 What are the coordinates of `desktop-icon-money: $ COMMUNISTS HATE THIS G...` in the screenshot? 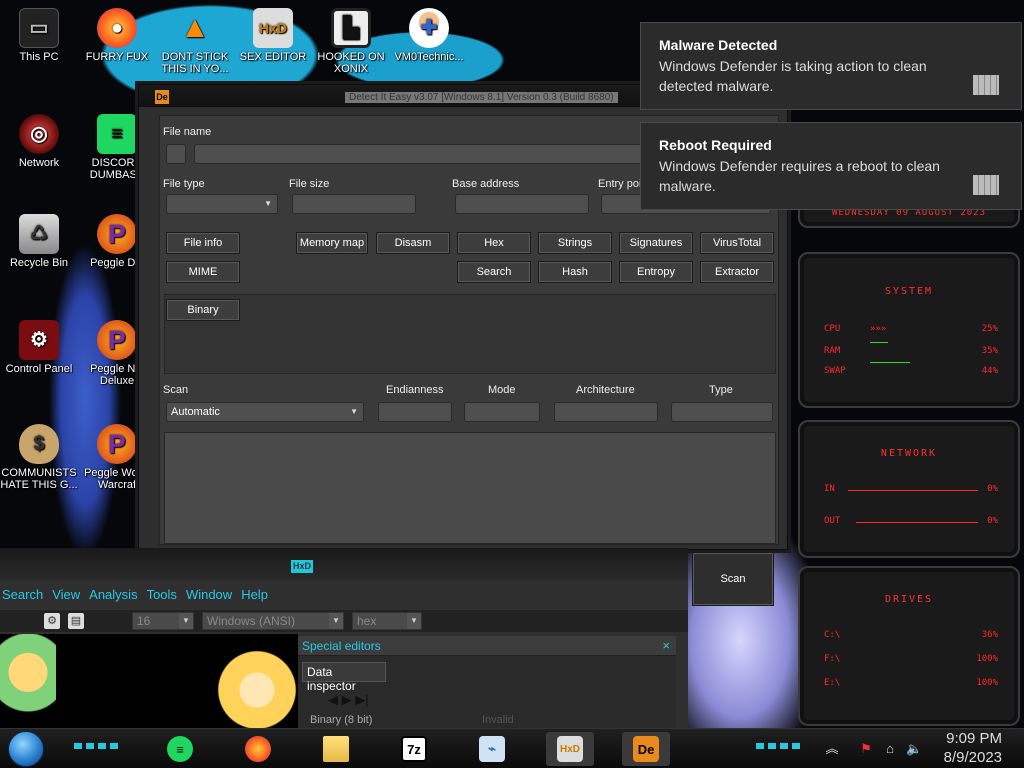 It's located at (39, 457).